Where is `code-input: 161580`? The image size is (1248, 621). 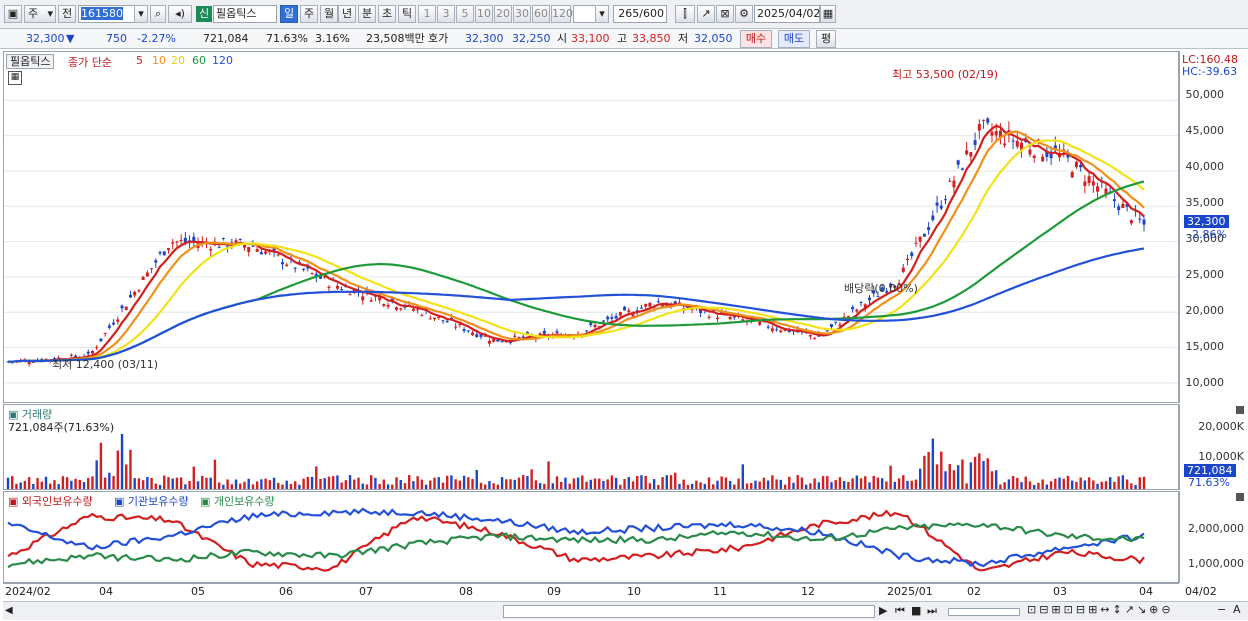 code-input: 161580 is located at coordinates (107, 14).